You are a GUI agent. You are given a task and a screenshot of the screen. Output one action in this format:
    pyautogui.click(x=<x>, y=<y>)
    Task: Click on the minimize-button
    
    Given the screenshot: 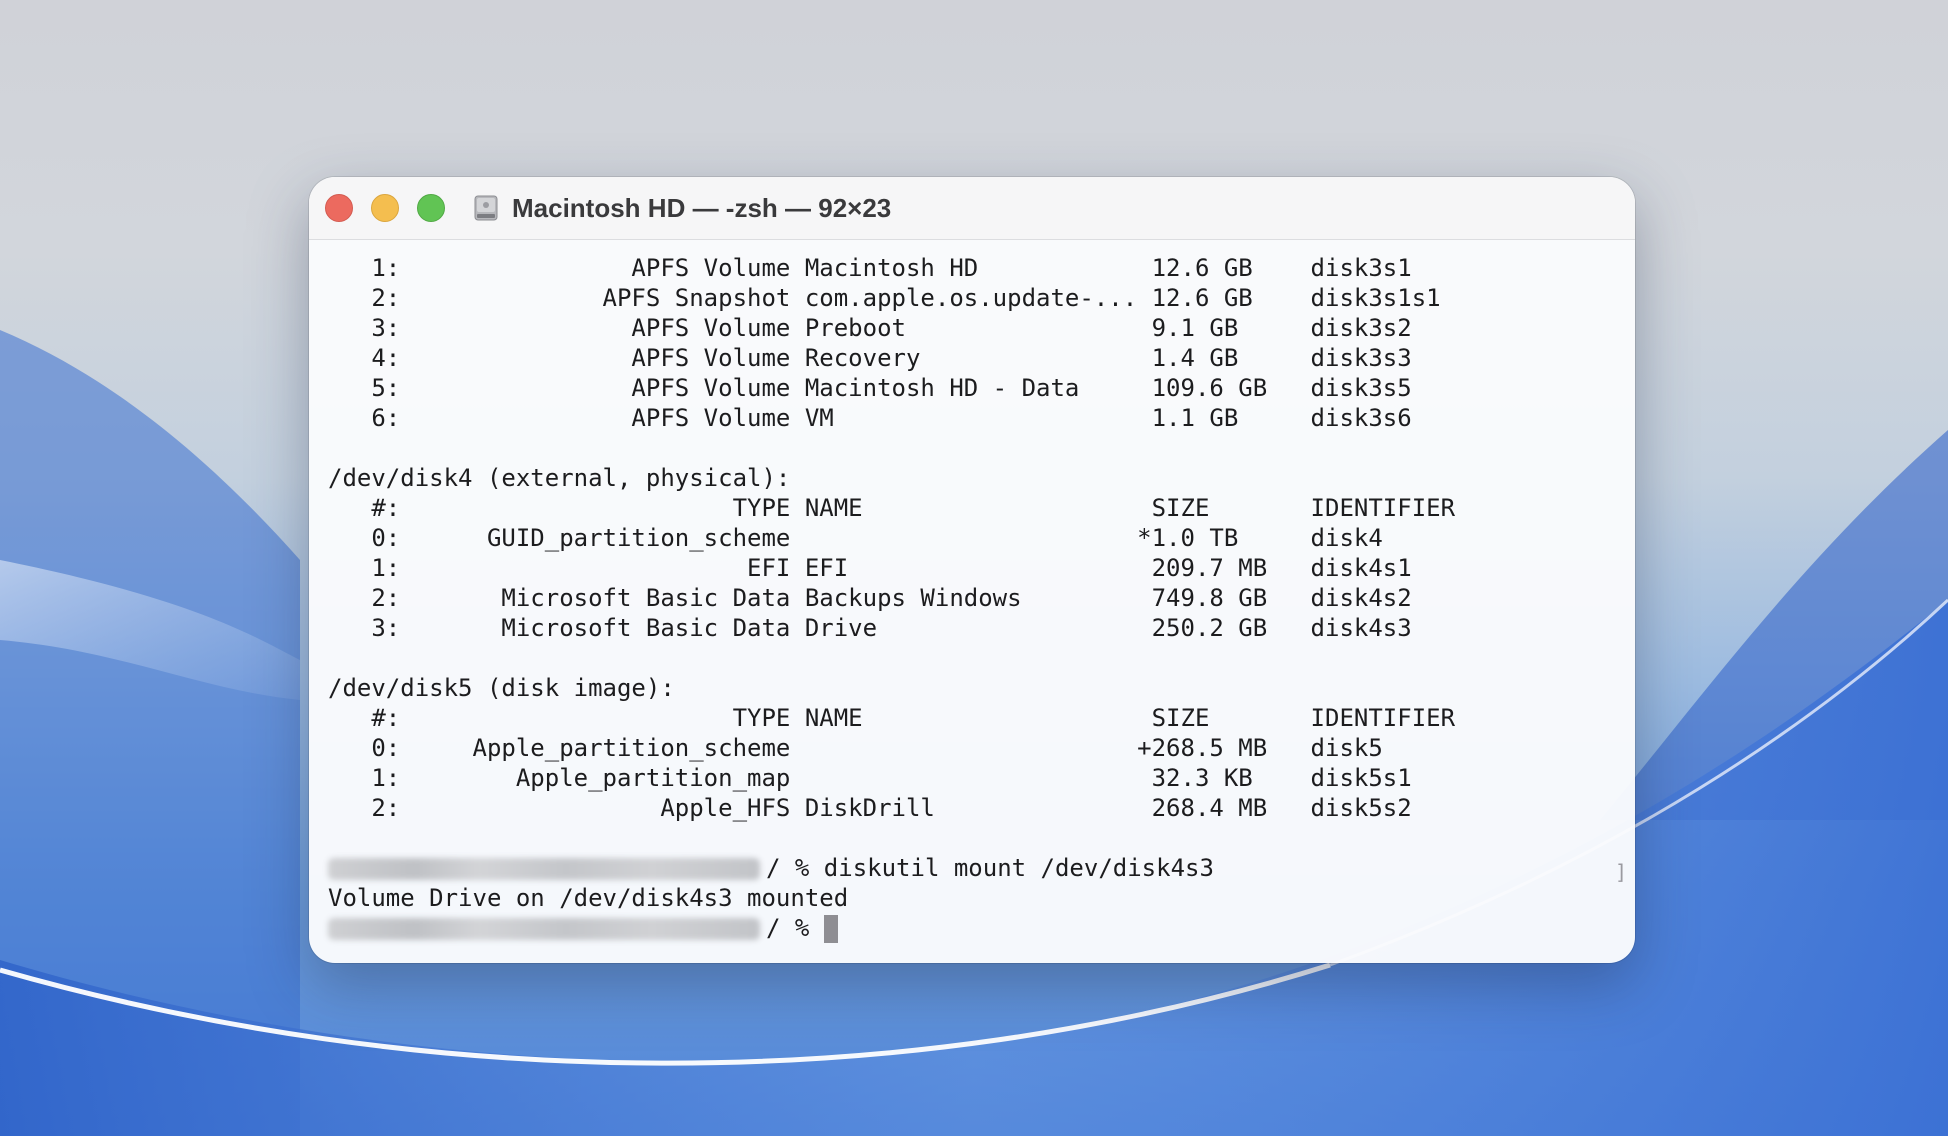 What is the action you would take?
    pyautogui.click(x=385, y=208)
    